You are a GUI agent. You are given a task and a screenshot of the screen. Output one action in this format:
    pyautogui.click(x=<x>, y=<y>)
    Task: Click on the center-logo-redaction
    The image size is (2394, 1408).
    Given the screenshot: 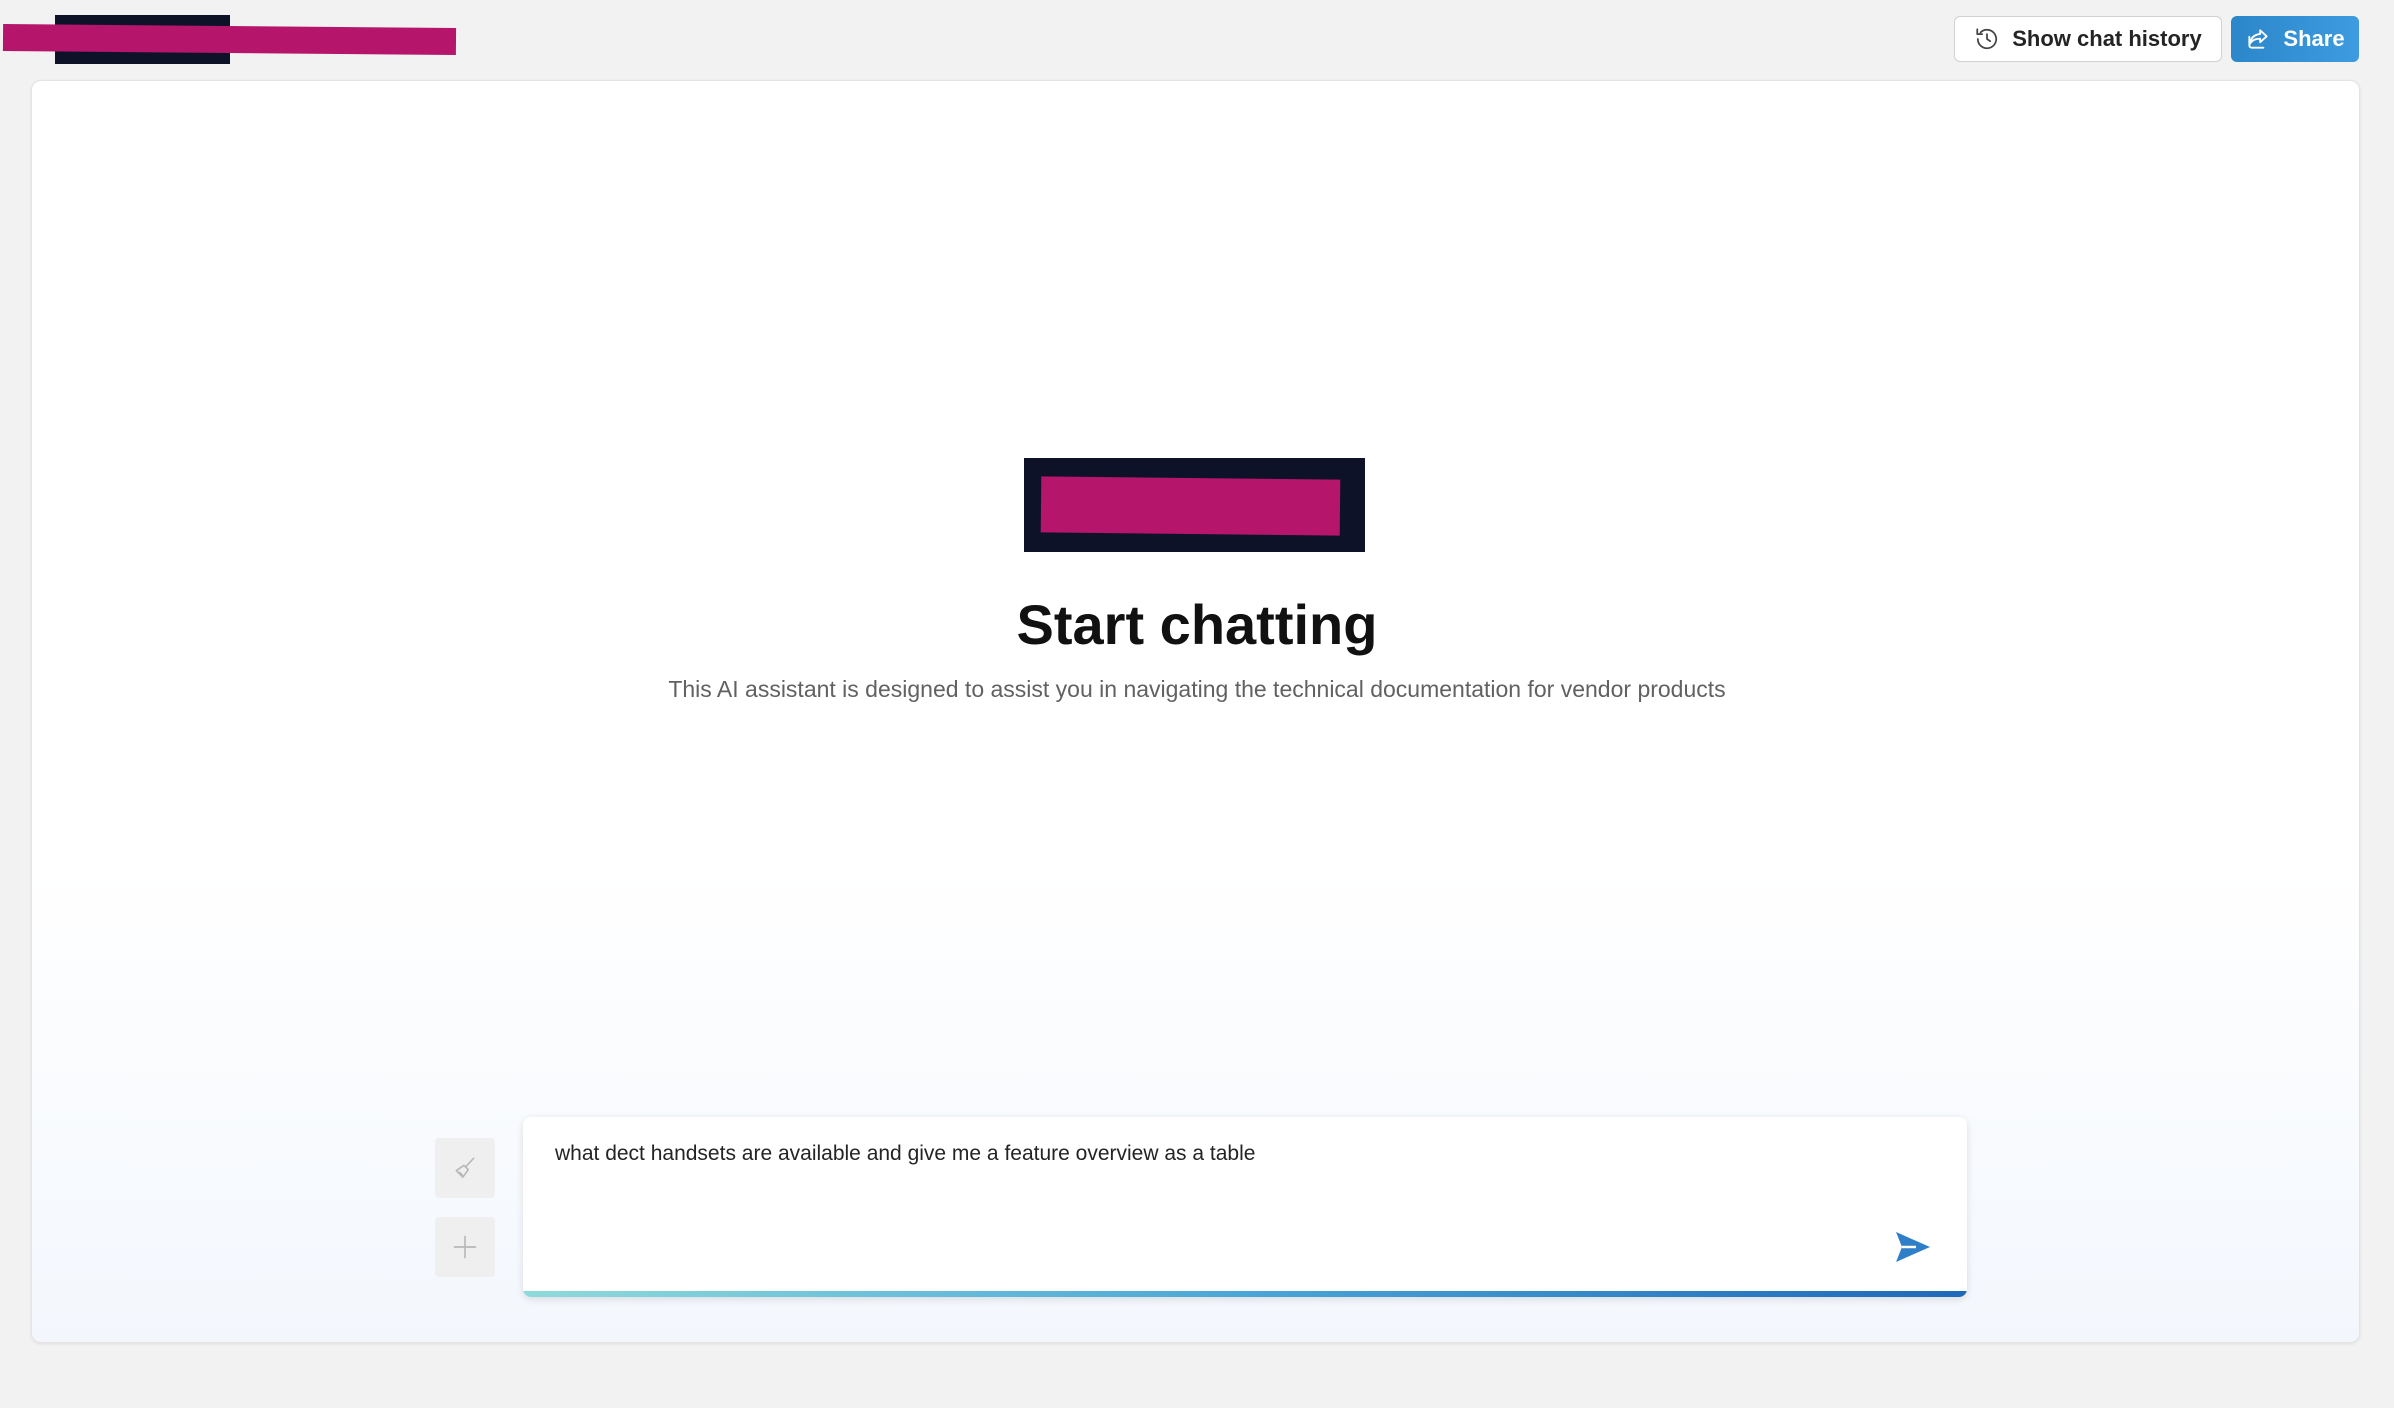 What is the action you would take?
    pyautogui.click(x=1190, y=506)
    